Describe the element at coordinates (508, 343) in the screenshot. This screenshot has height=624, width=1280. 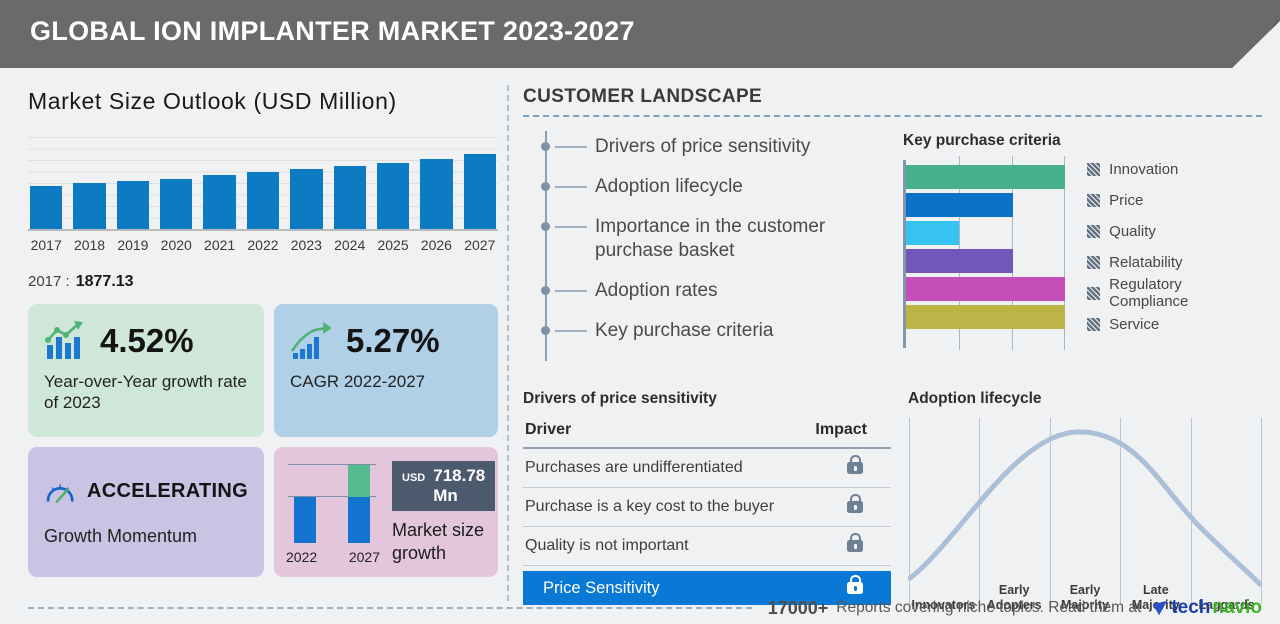
I see `section-divider` at that location.